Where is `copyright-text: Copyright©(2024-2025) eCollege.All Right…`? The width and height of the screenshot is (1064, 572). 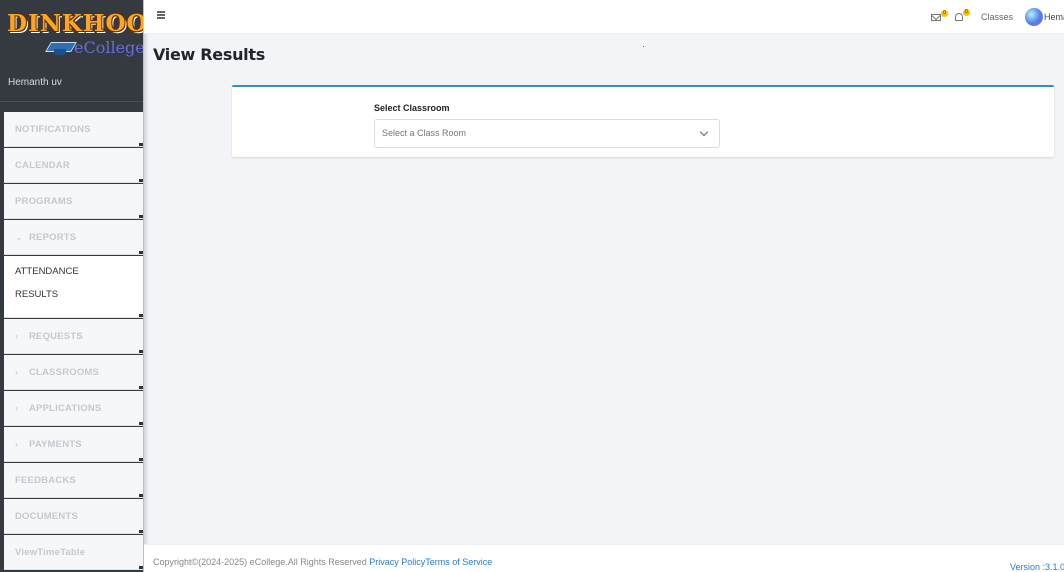 copyright-text: Copyright©(2024-2025) eCollege.All Right… is located at coordinates (261, 562).